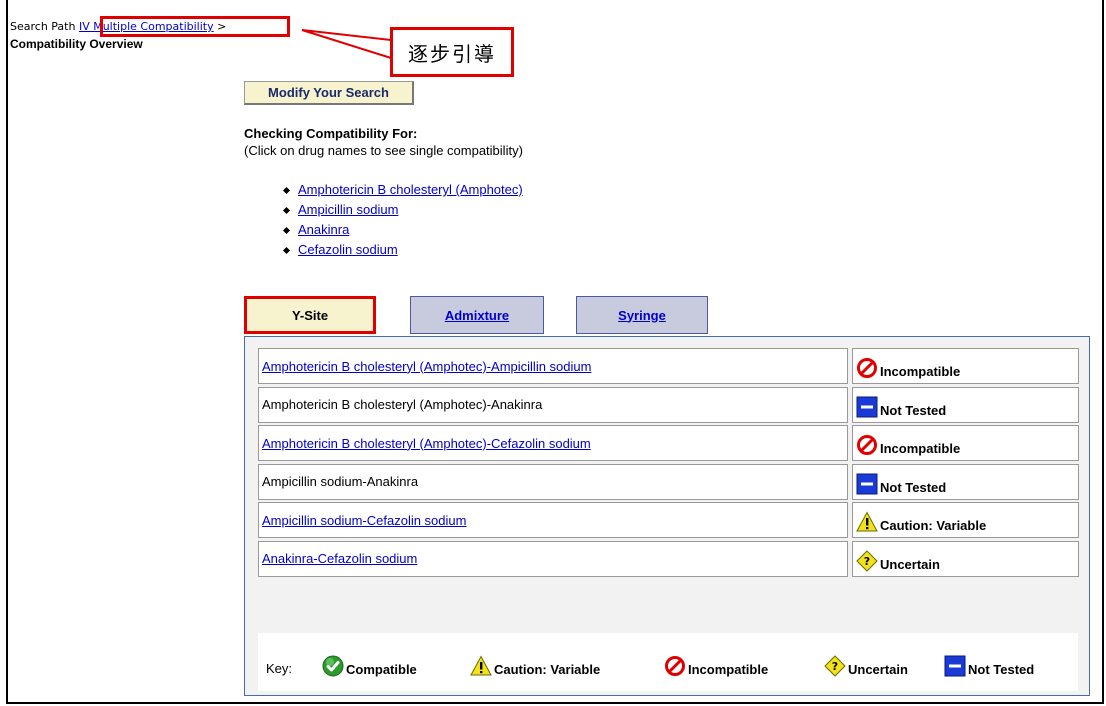 Image resolution: width=1106 pixels, height=706 pixels. What do you see at coordinates (403, 250) in the screenshot?
I see `drug-list-item: Cefazolin sodium` at bounding box center [403, 250].